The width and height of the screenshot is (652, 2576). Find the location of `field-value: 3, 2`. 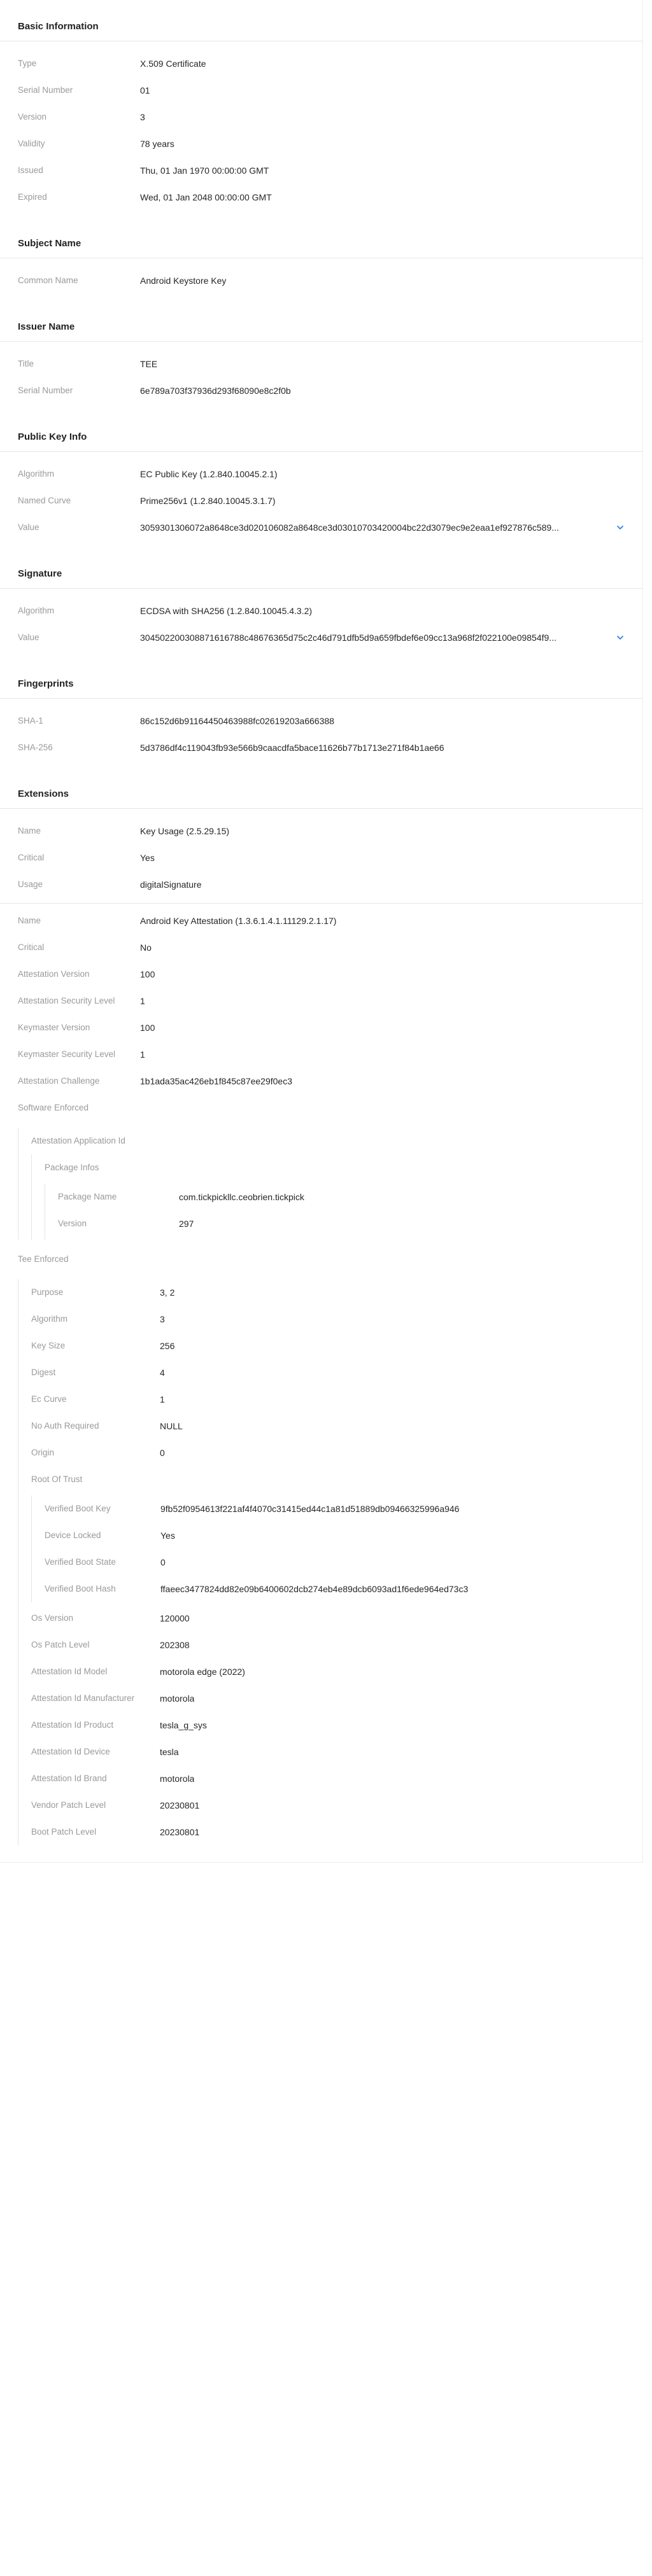

field-value: 3, 2 is located at coordinates (167, 1292).